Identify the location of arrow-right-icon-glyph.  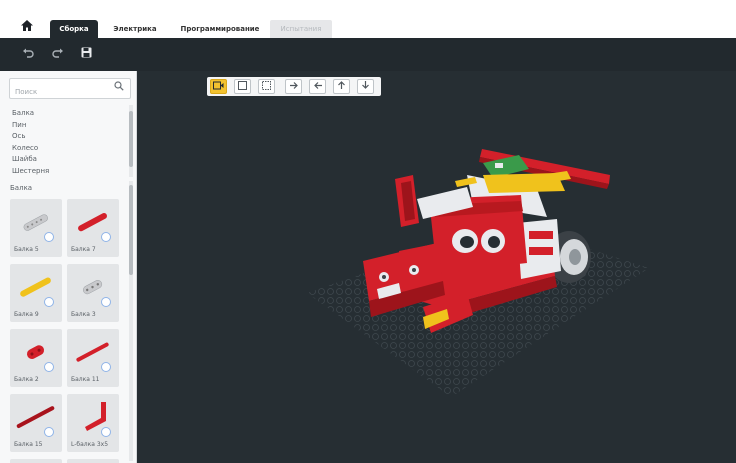
(293, 85).